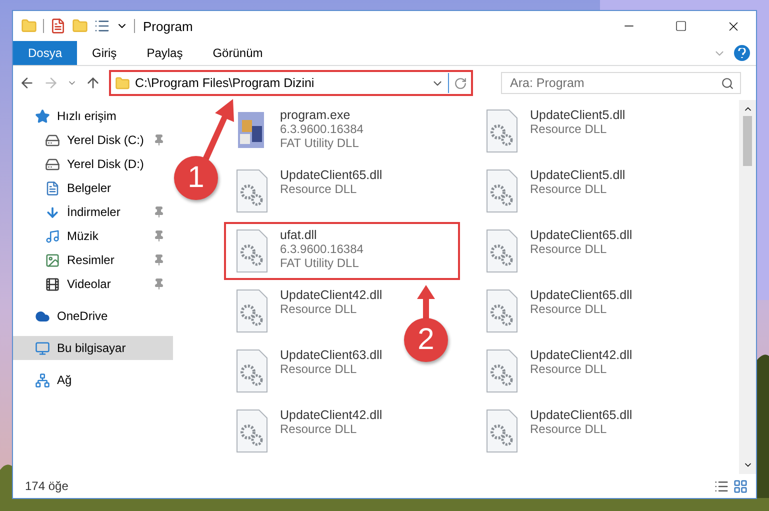  I want to click on sidebar-item: Hızlı erişim, so click(93, 116).